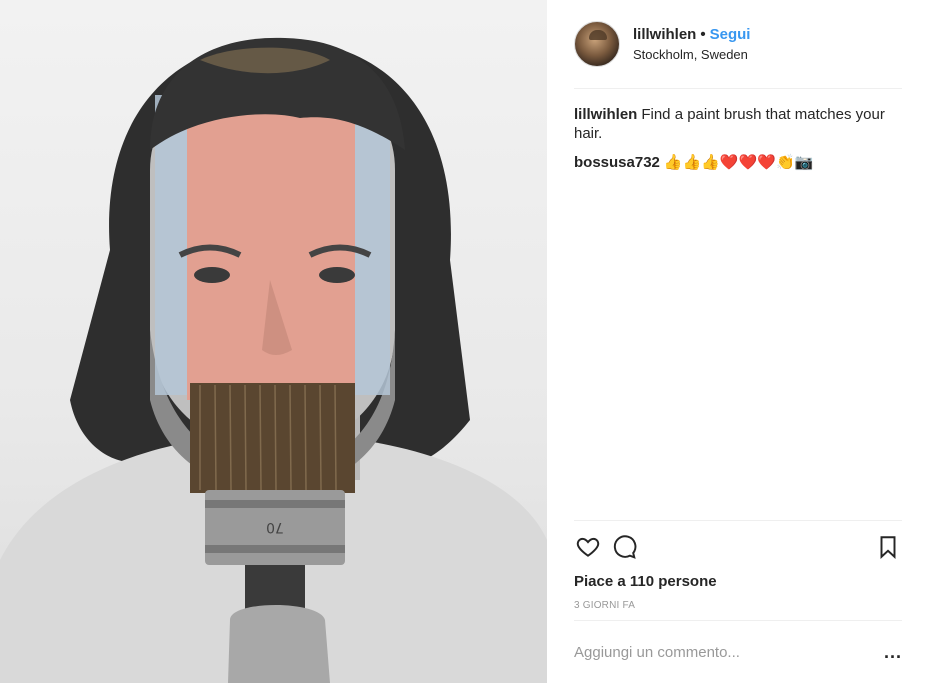  I want to click on header-line: lillwihlen • Segui, so click(691, 35).